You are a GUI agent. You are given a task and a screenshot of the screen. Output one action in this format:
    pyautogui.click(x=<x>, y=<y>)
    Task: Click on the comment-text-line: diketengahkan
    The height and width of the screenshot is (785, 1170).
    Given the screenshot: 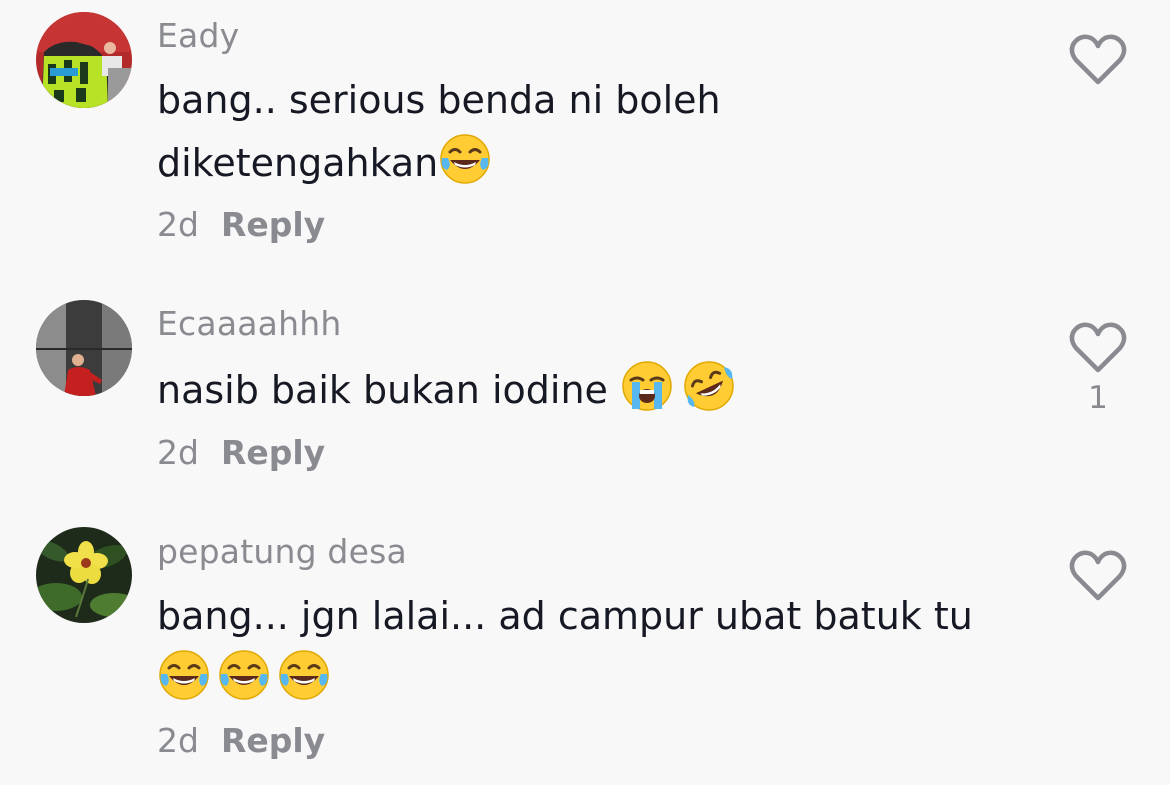 What is the action you would take?
    pyautogui.click(x=298, y=163)
    